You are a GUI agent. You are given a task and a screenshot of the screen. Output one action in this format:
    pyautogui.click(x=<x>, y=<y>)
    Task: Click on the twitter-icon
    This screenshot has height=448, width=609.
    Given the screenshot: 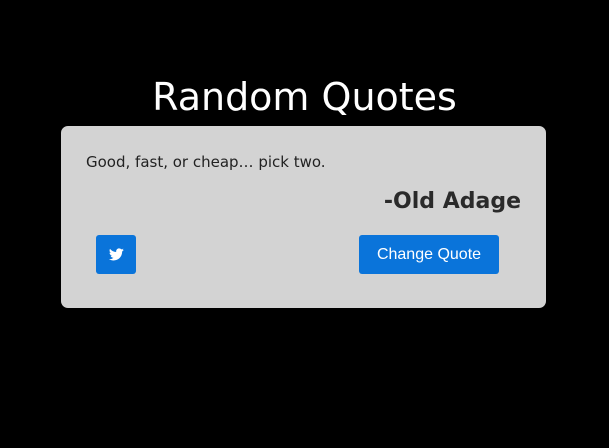 What is the action you would take?
    pyautogui.click(x=116, y=254)
    